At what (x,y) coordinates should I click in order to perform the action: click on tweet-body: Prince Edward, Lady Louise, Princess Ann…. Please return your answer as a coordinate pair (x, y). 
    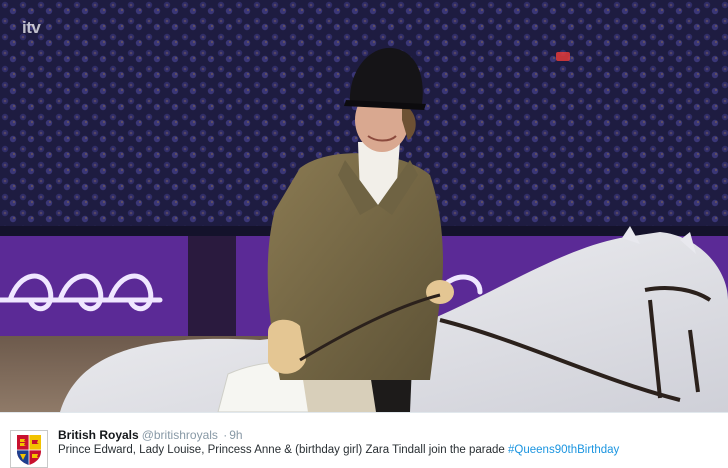
    Looking at the image, I should click on (283, 450).